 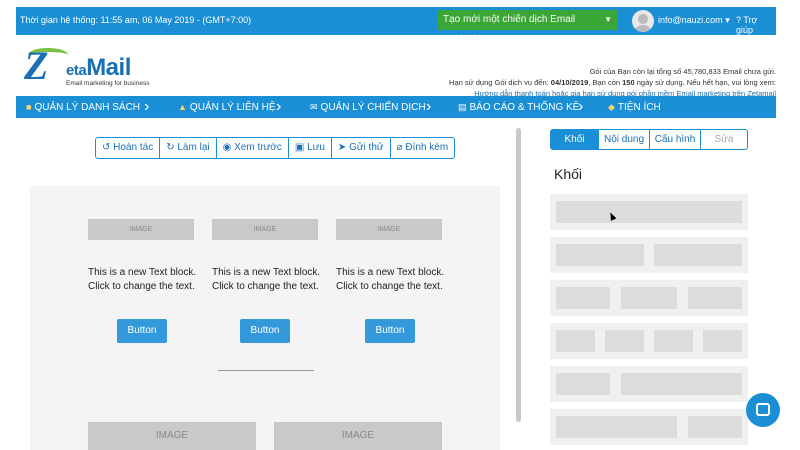 I want to click on logo-wordmark: etaMail, so click(x=98, y=67).